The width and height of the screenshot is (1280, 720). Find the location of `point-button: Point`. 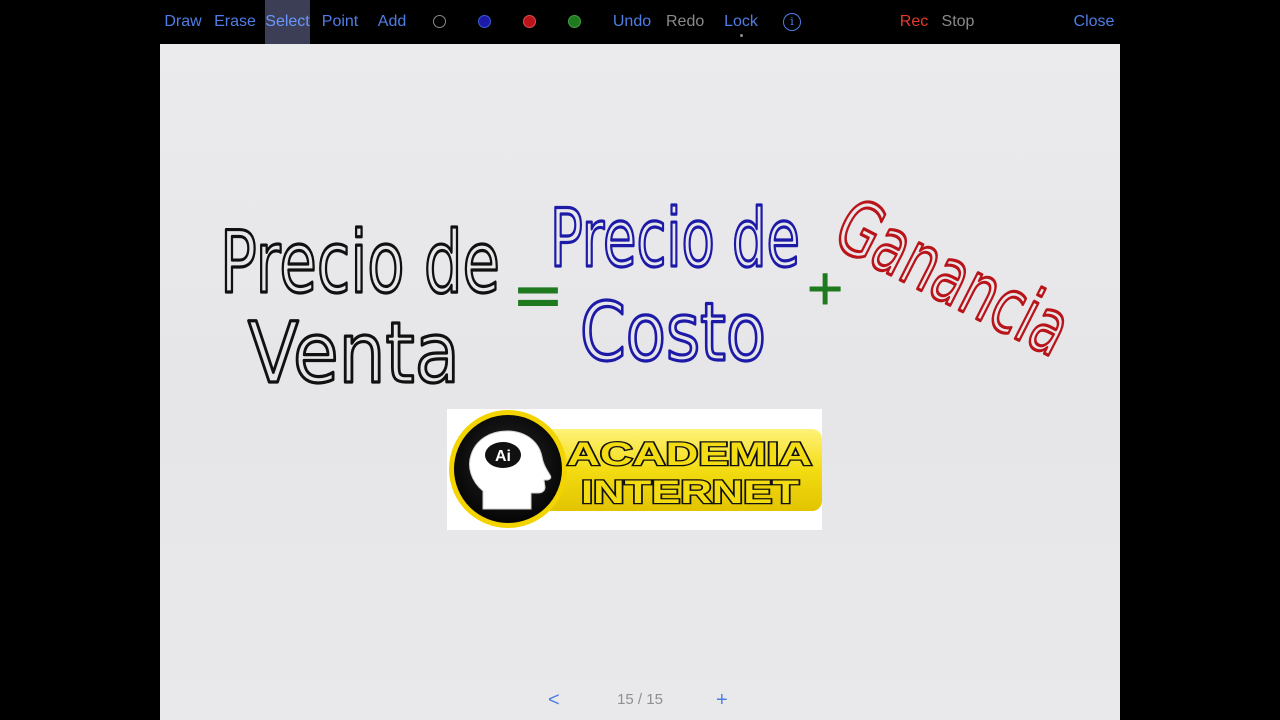

point-button: Point is located at coordinates (340, 22).